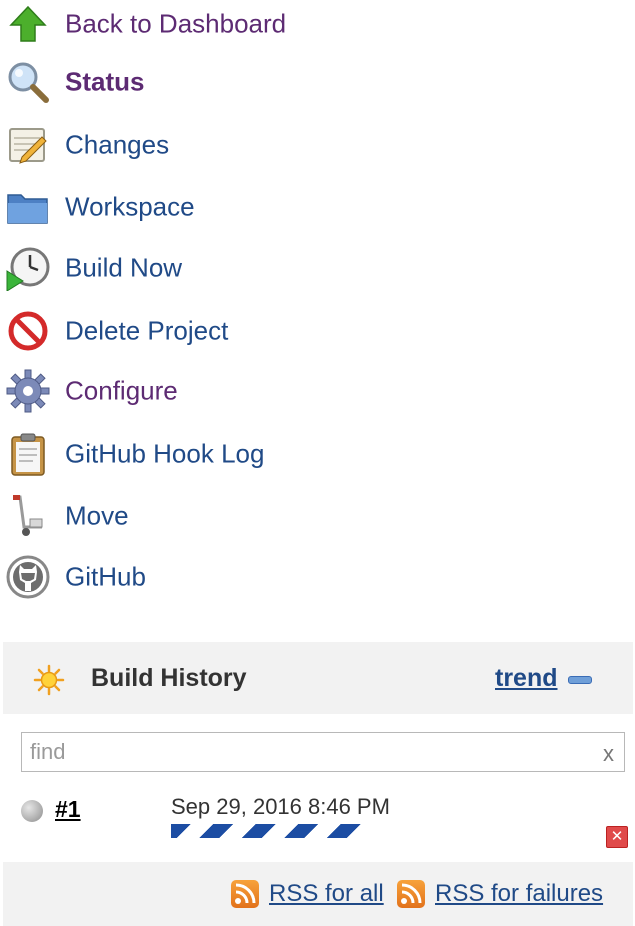 The width and height of the screenshot is (635, 926). I want to click on rss-all-link: RSS for all, so click(307, 894).